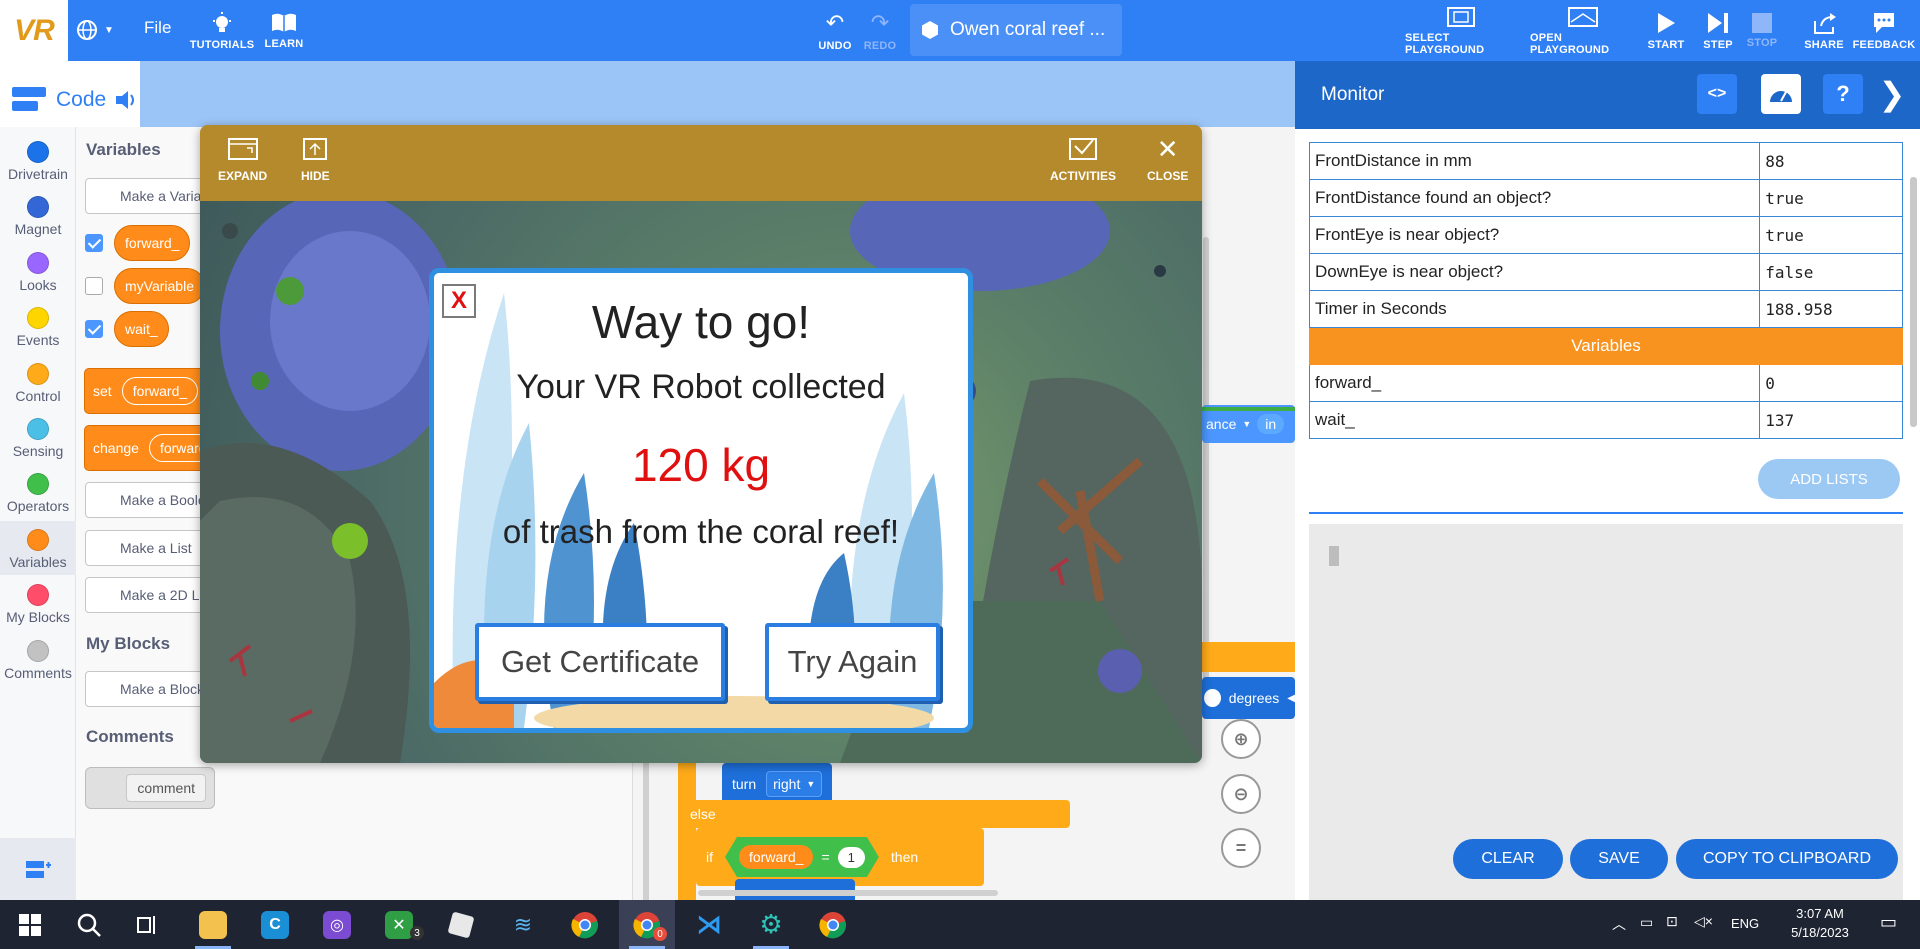  I want to click on copy-to-clipboard-button: COPY TO CLIPBOARD, so click(1787, 859).